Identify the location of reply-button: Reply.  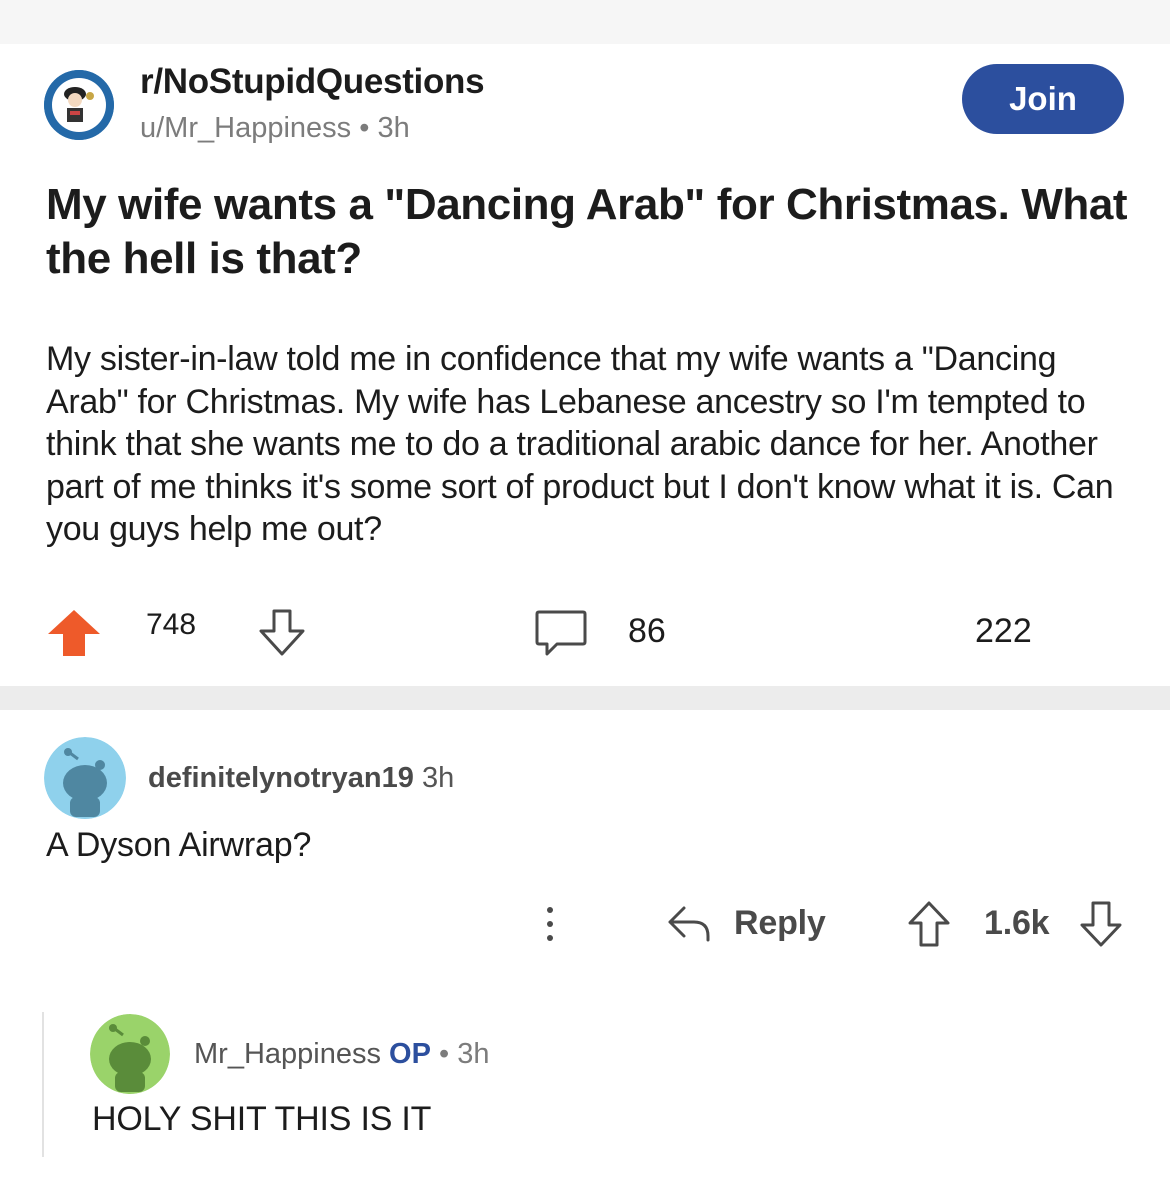
(780, 923).